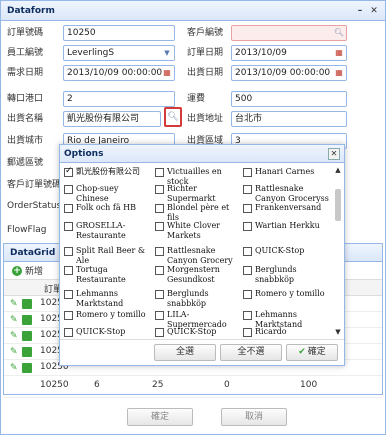 The width and height of the screenshot is (386, 435). What do you see at coordinates (111, 314) in the screenshot?
I see `option-label: Romero y tomillo` at bounding box center [111, 314].